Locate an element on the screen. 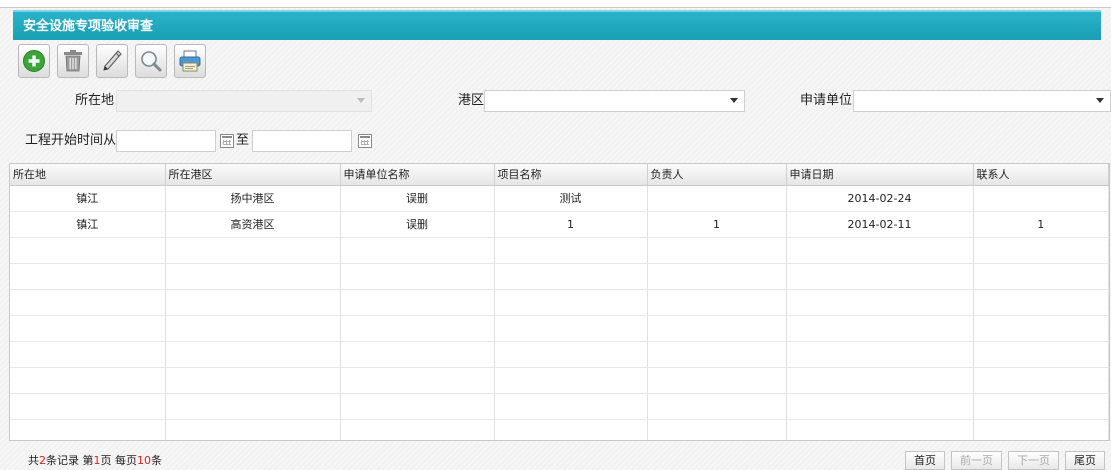 This screenshot has width=1111, height=470. last-page-button: 尾页 is located at coordinates (1085, 460).